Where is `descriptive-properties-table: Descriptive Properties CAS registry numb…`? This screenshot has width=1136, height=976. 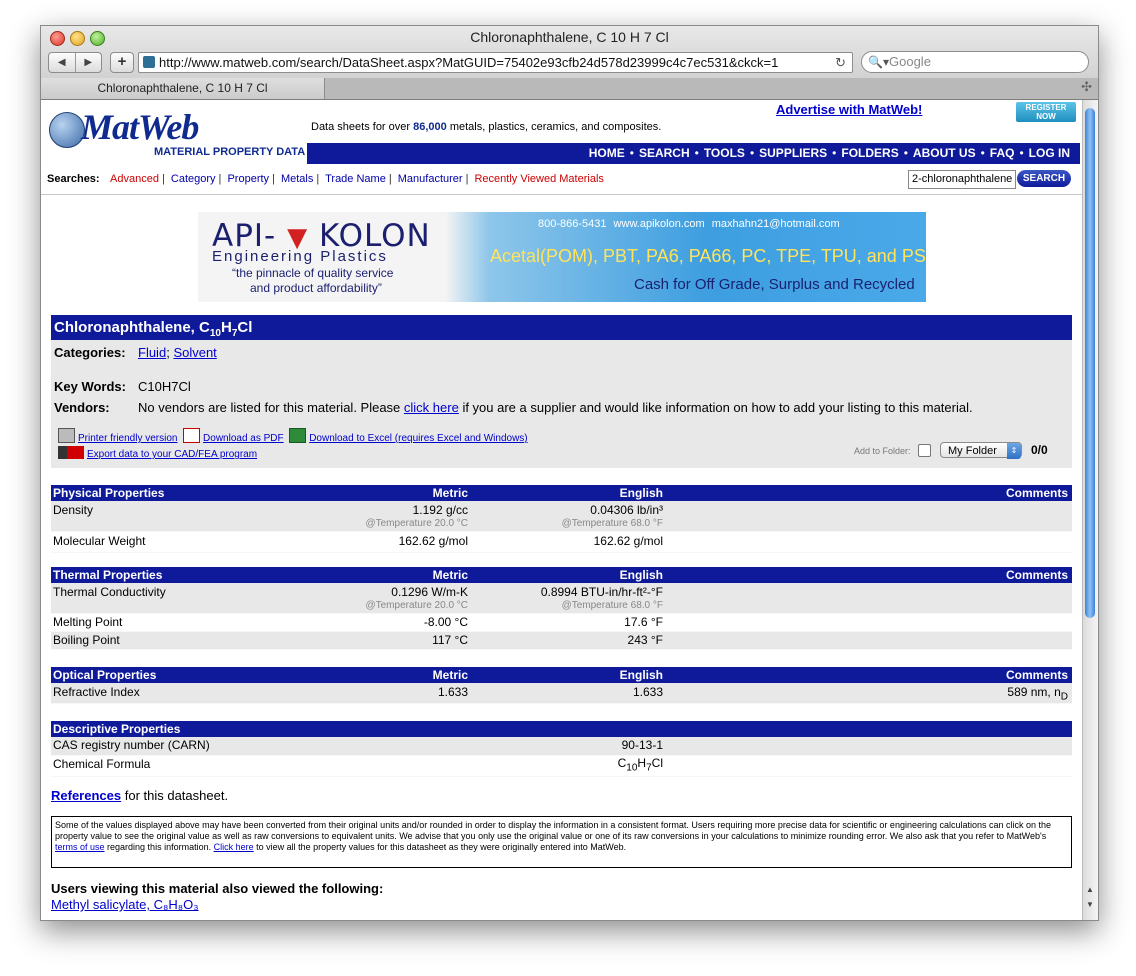
descriptive-properties-table: Descriptive Properties CAS registry numb… is located at coordinates (561, 749).